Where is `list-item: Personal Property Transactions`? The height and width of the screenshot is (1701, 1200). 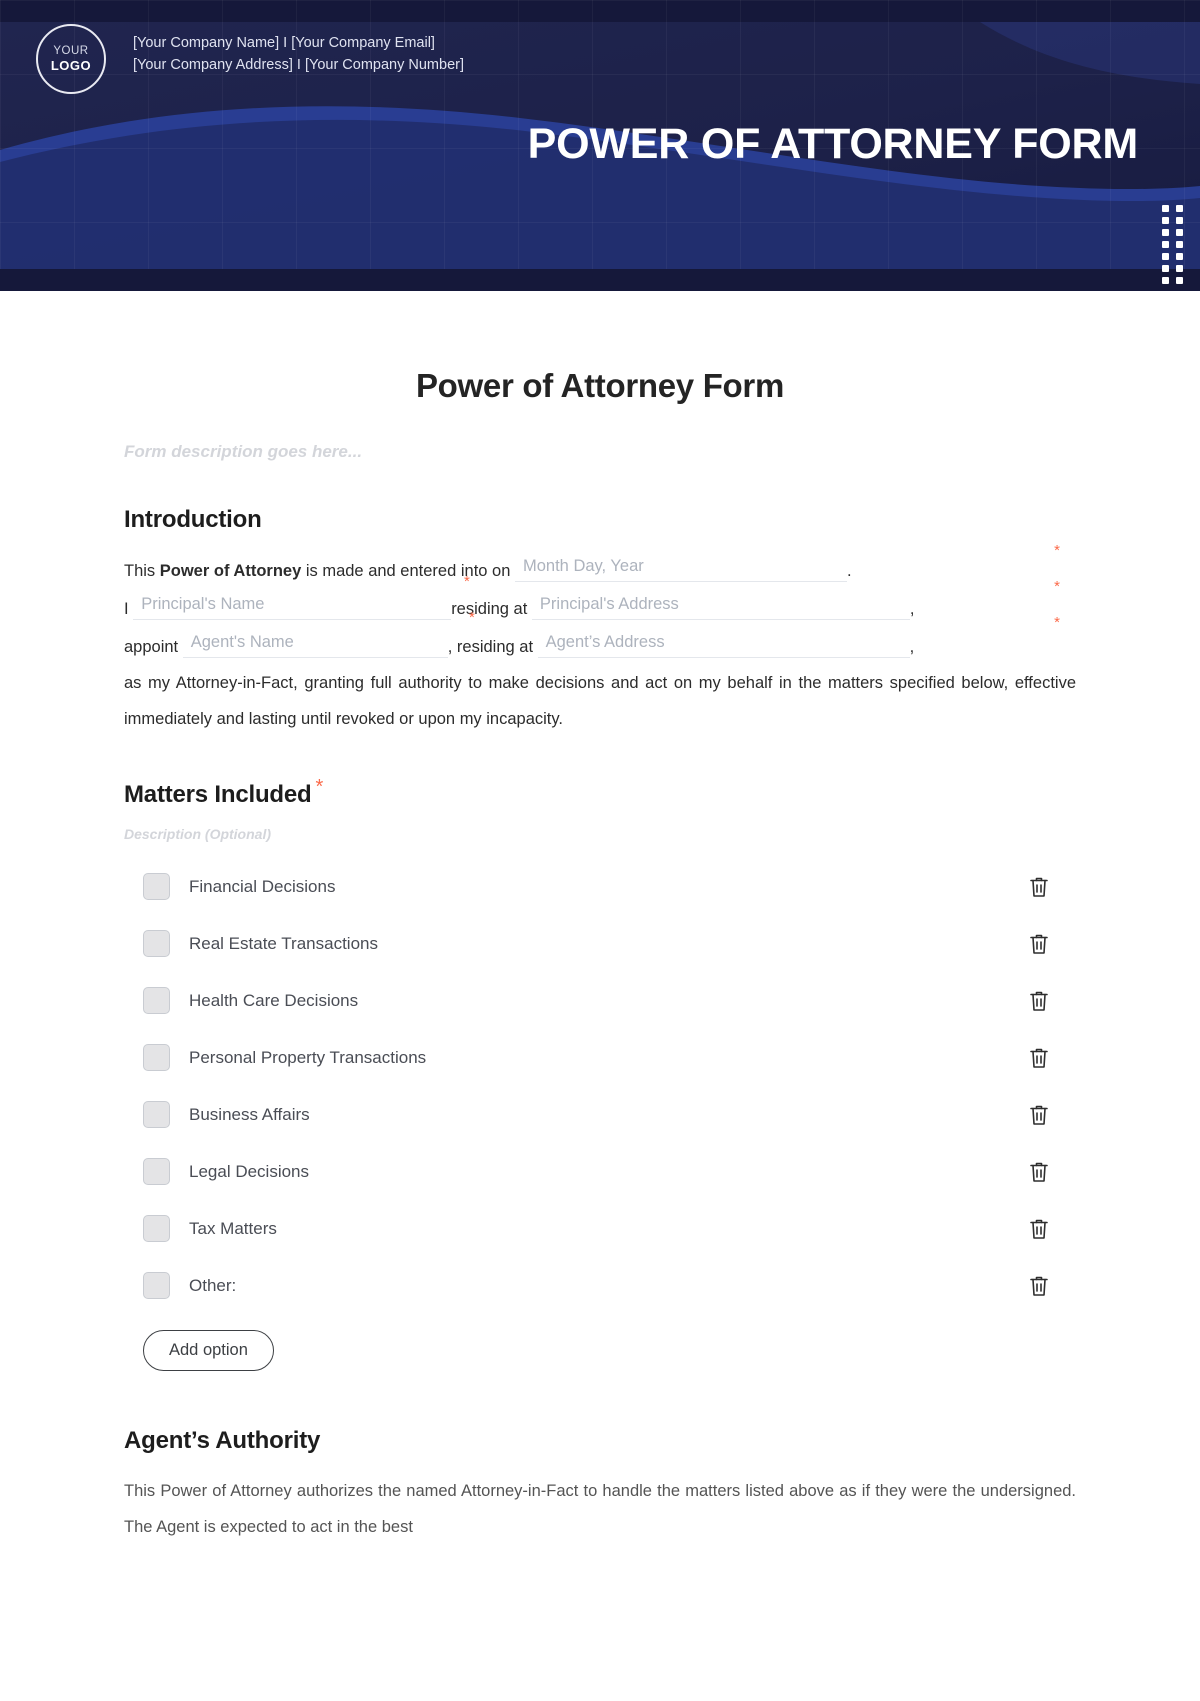 list-item: Personal Property Transactions is located at coordinates (600, 1057).